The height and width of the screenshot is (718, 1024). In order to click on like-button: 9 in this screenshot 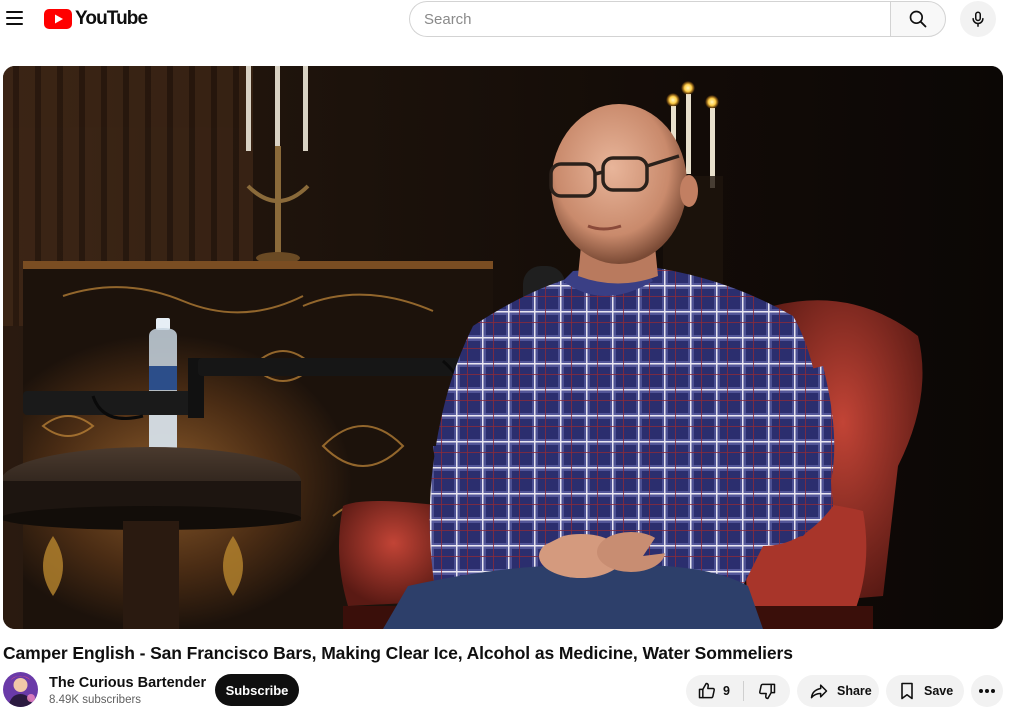, I will do `click(714, 691)`.